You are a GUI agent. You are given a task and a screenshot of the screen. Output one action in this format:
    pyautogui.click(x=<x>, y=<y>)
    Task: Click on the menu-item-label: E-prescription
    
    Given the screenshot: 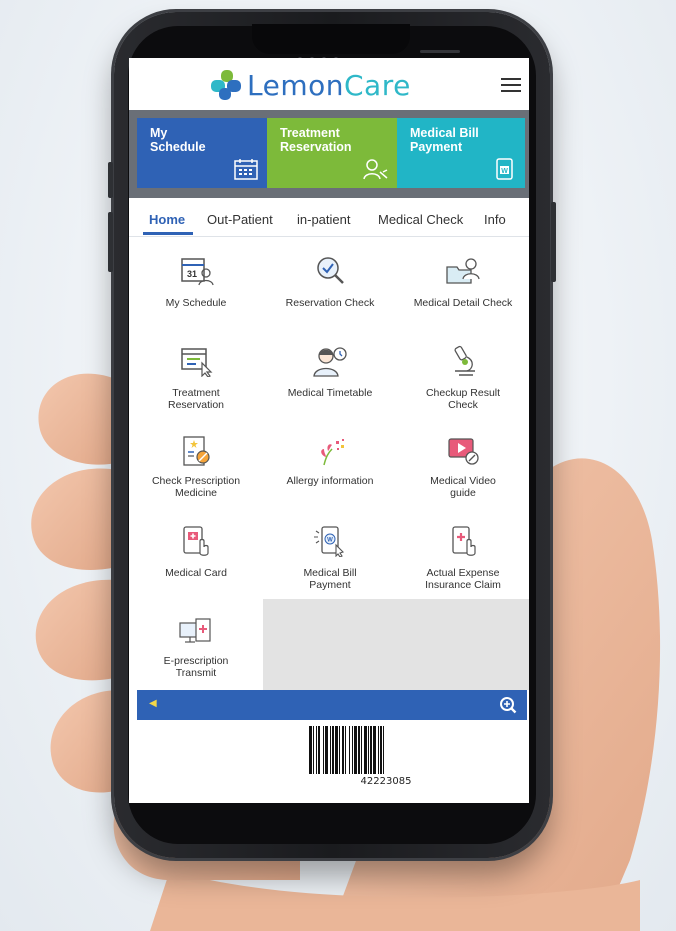 What is the action you would take?
    pyautogui.click(x=196, y=661)
    